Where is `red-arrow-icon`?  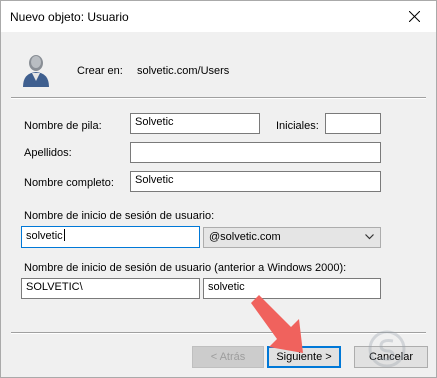
red-arrow-icon is located at coordinates (277, 324).